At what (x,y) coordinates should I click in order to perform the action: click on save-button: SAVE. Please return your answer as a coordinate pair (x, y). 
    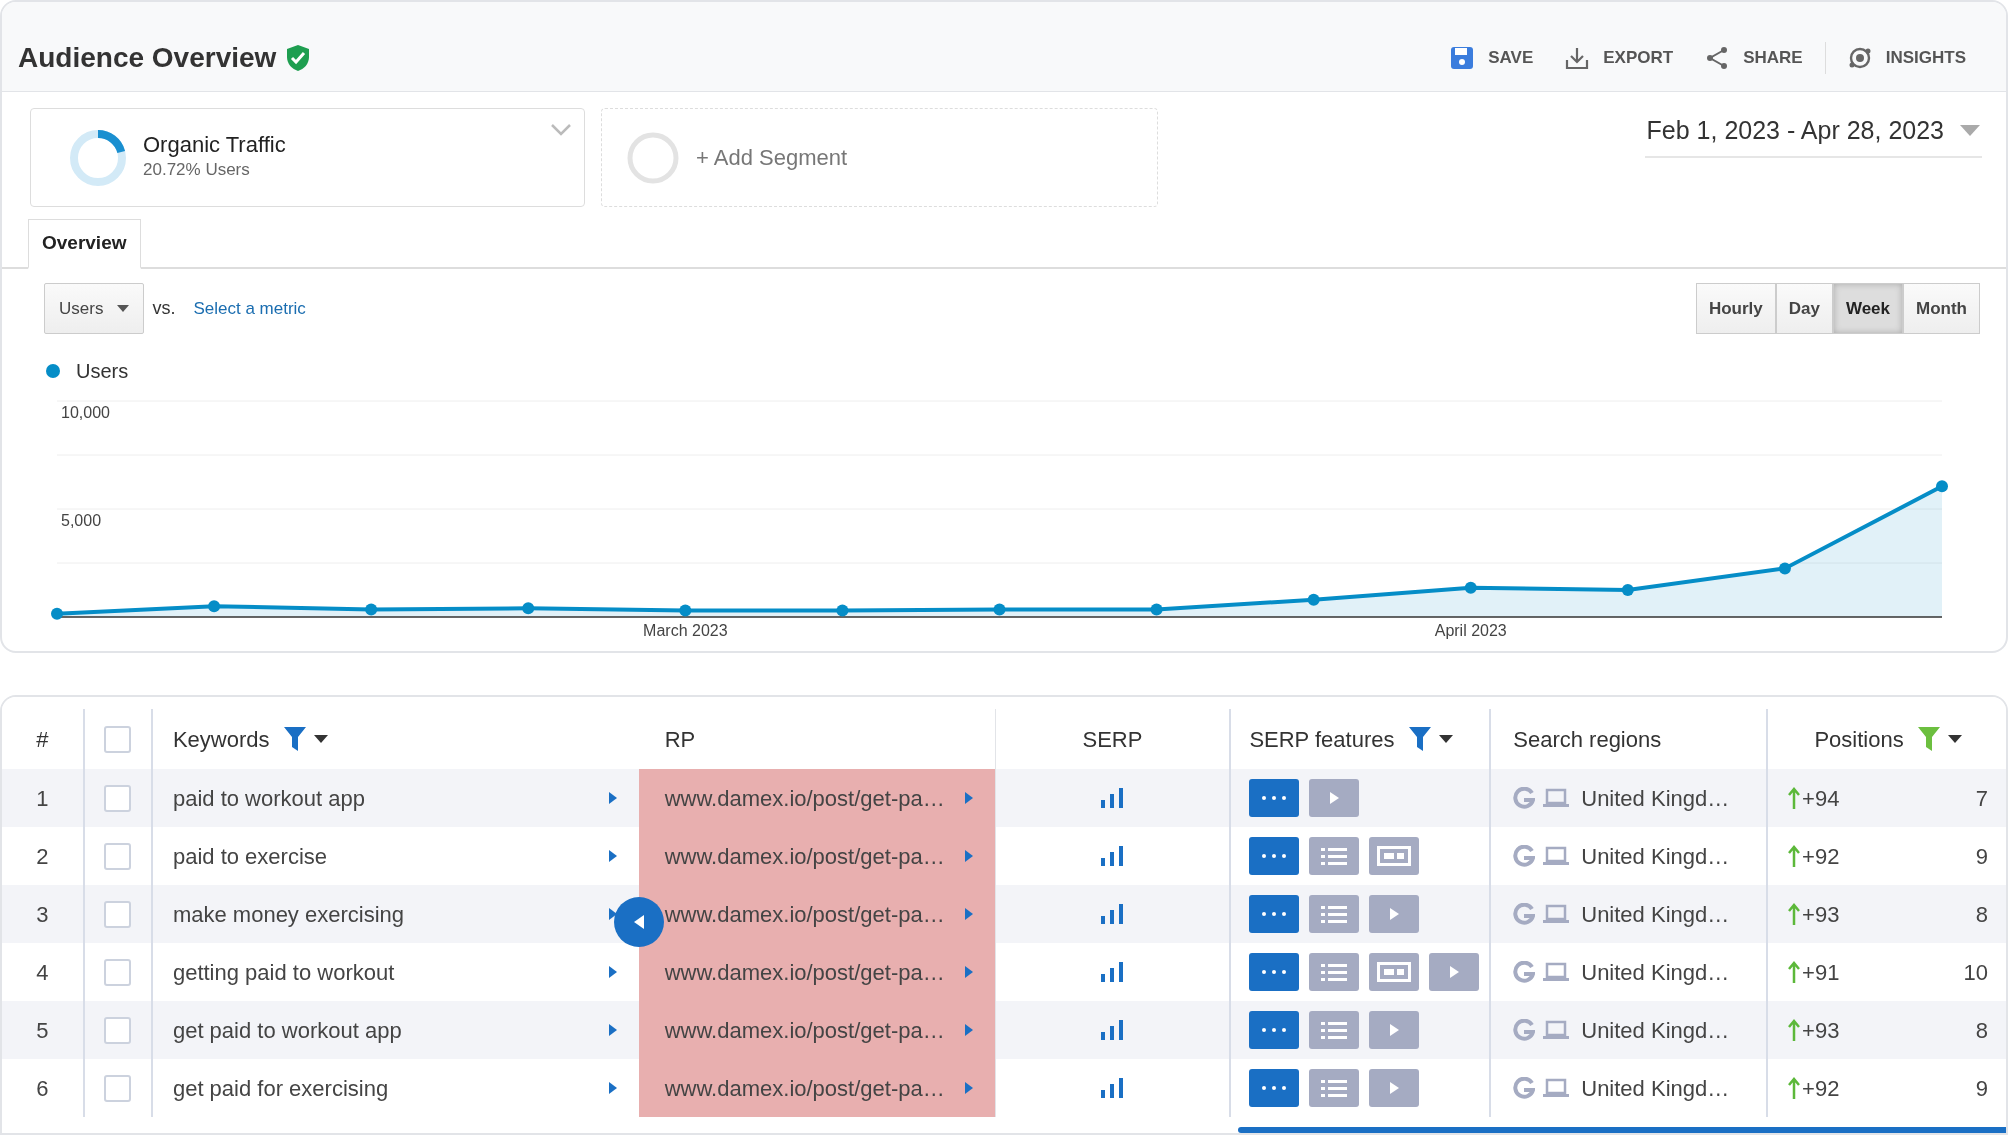
    Looking at the image, I should click on (1492, 57).